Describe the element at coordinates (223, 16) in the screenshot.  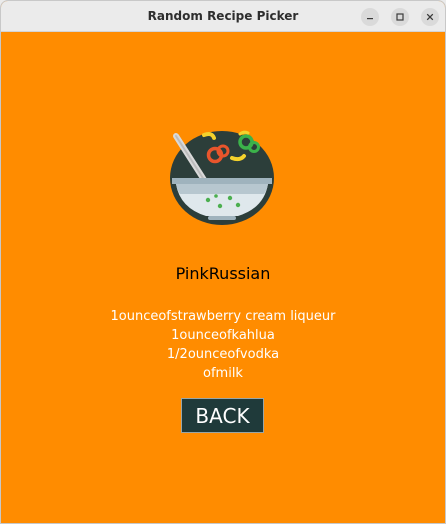
I see `title-bar: Random Recipe Picker` at that location.